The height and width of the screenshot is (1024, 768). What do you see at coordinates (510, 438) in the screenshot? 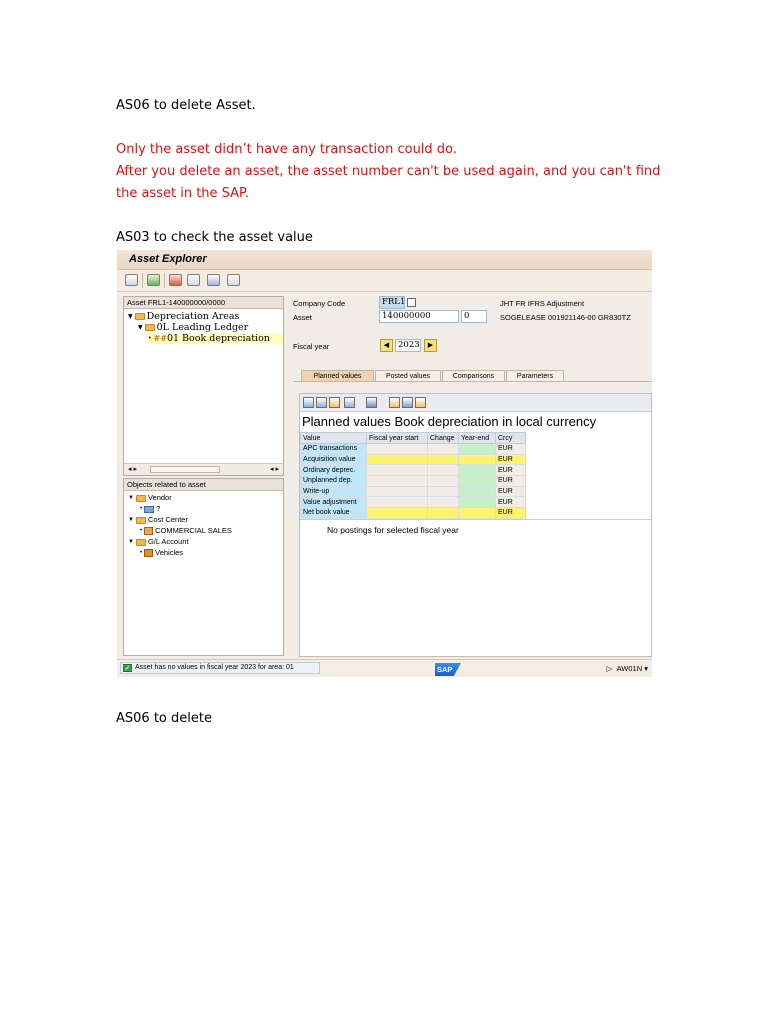
I see `column-header-crcy: Crcy` at bounding box center [510, 438].